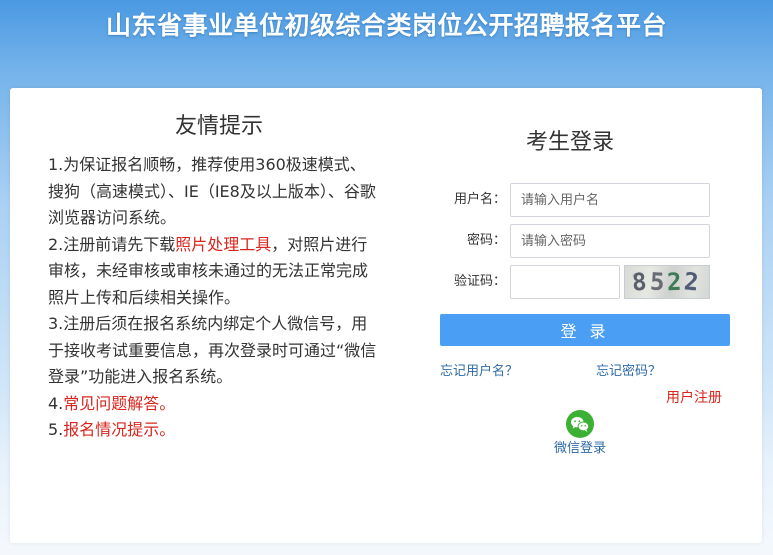 The image size is (773, 555). What do you see at coordinates (119, 403) in the screenshot?
I see `faq-link: 常见问题解答。` at bounding box center [119, 403].